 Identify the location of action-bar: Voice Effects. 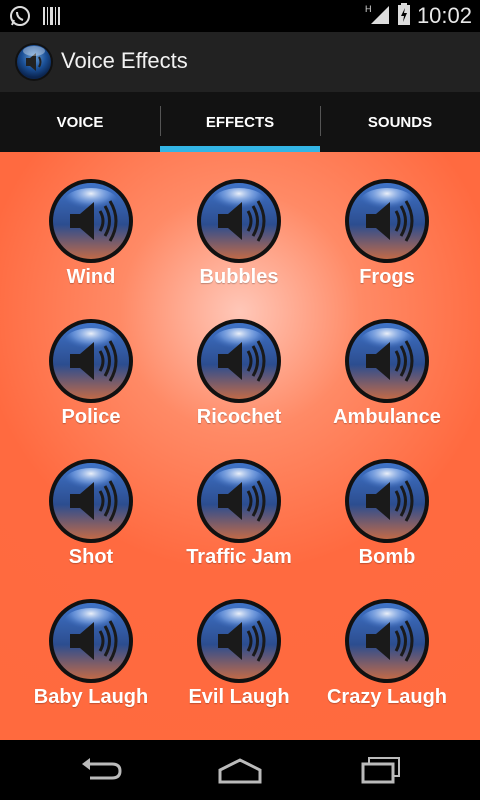
(240, 62).